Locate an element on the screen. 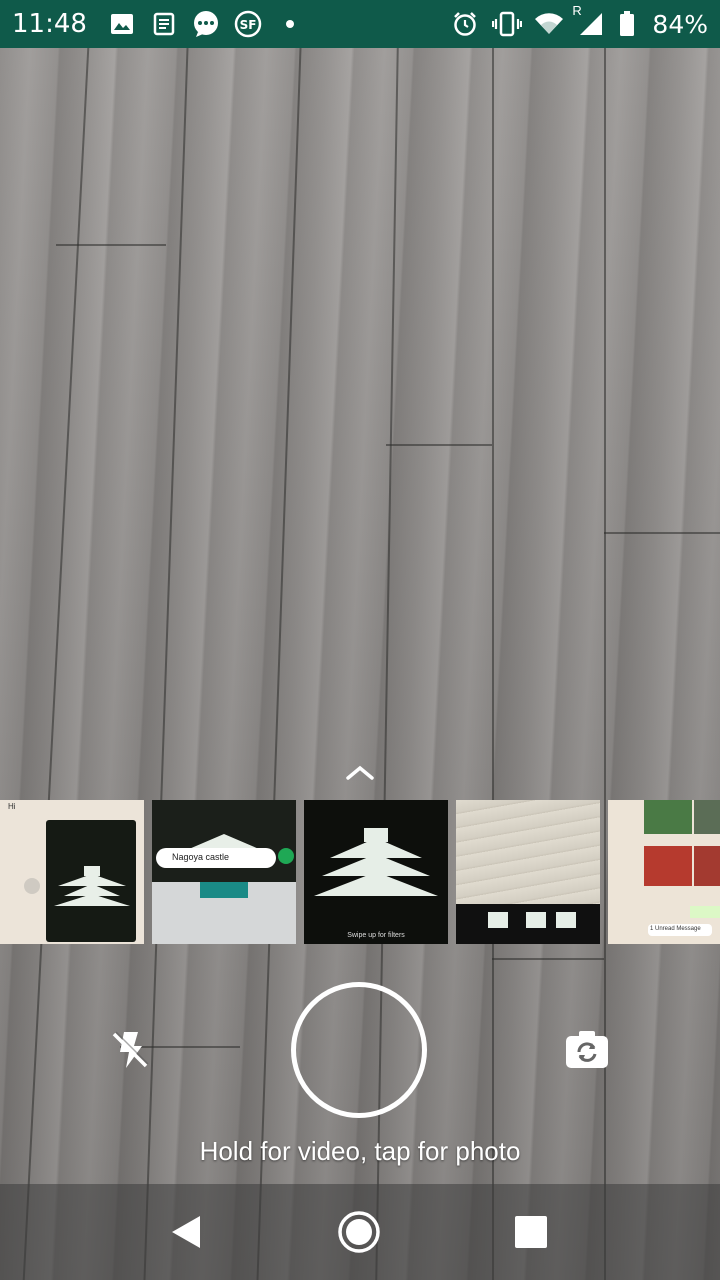 Image resolution: width=720 pixels, height=1280 pixels. home-icon is located at coordinates (359, 1232).